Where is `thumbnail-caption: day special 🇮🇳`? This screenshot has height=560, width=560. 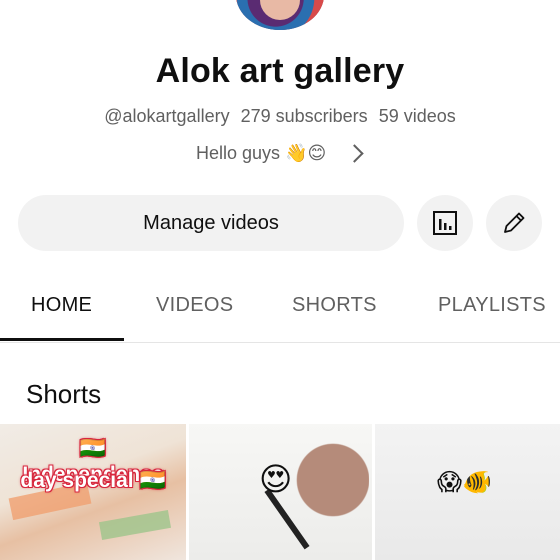 thumbnail-caption: day special 🇮🇳 is located at coordinates (93, 480).